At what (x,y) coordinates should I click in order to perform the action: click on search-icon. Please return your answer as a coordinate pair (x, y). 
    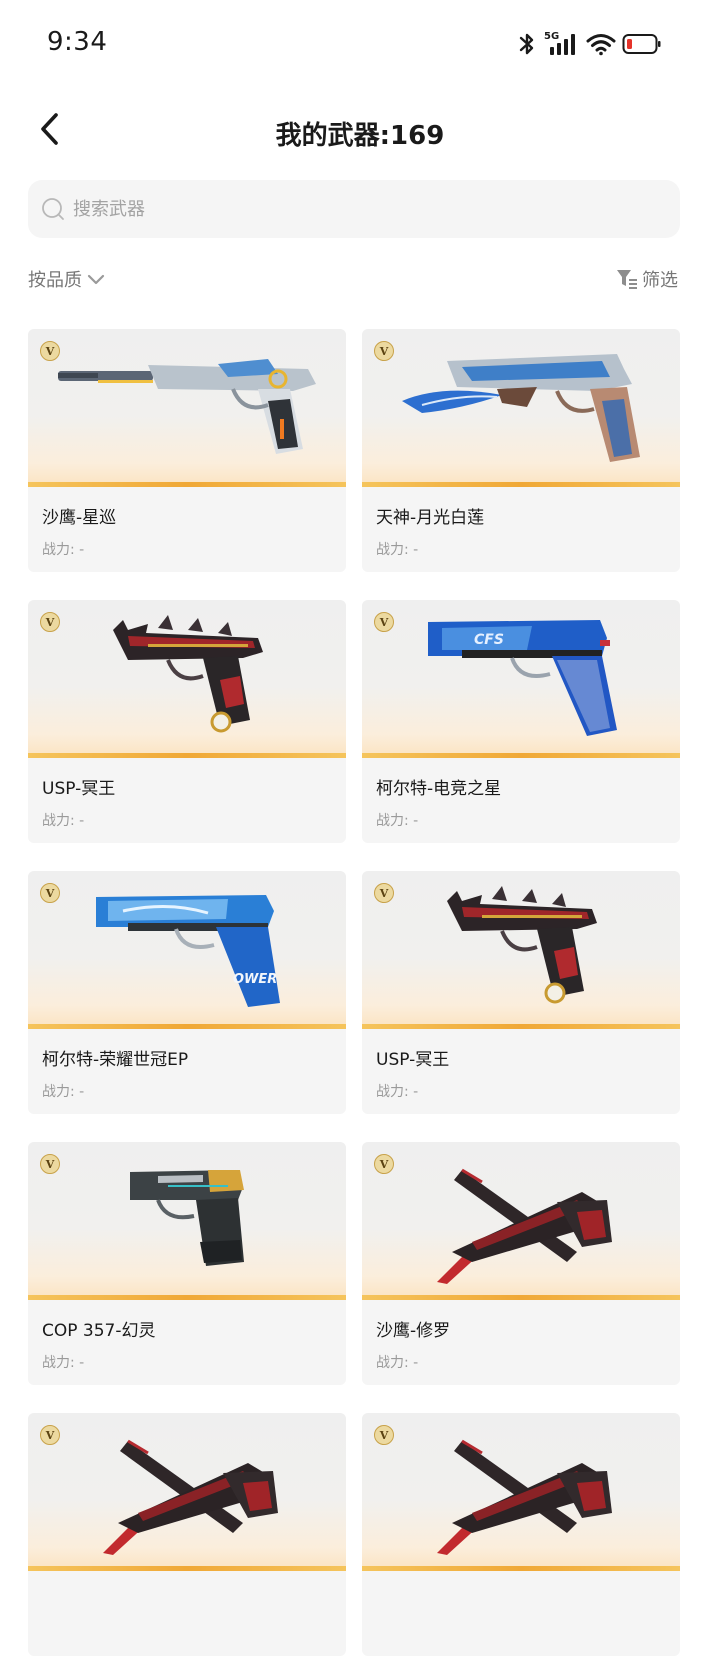
    Looking at the image, I should click on (53, 209).